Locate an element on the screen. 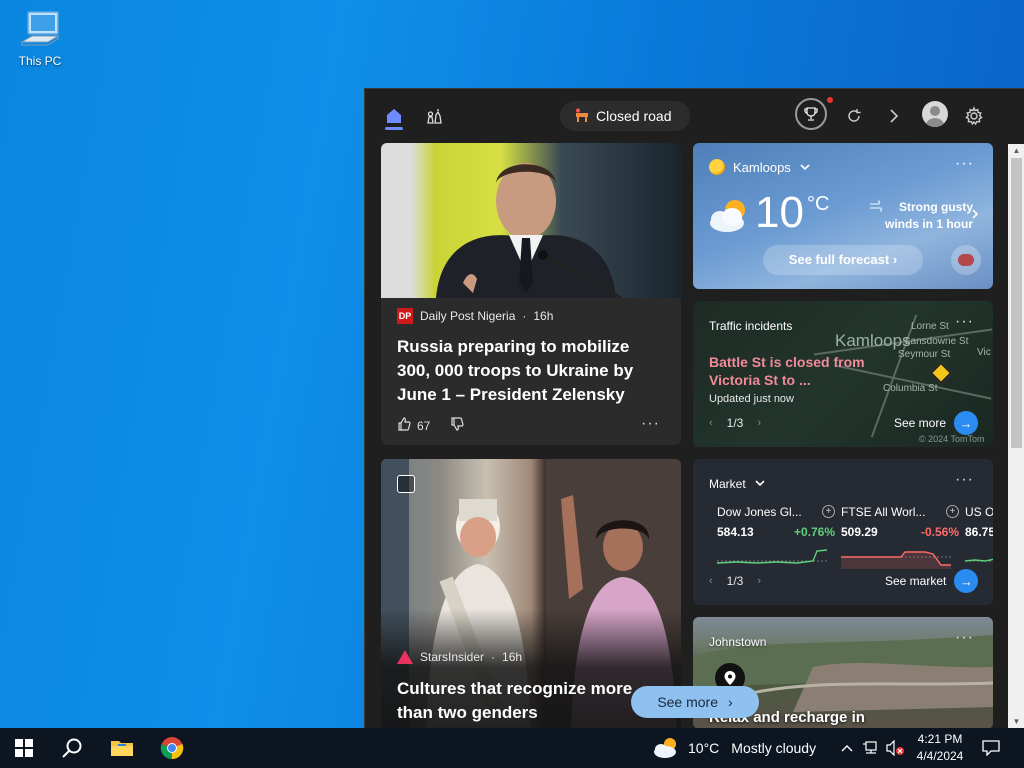 The height and width of the screenshot is (768, 1024). scroll-up-icon: ▲ is located at coordinates (1016, 151).